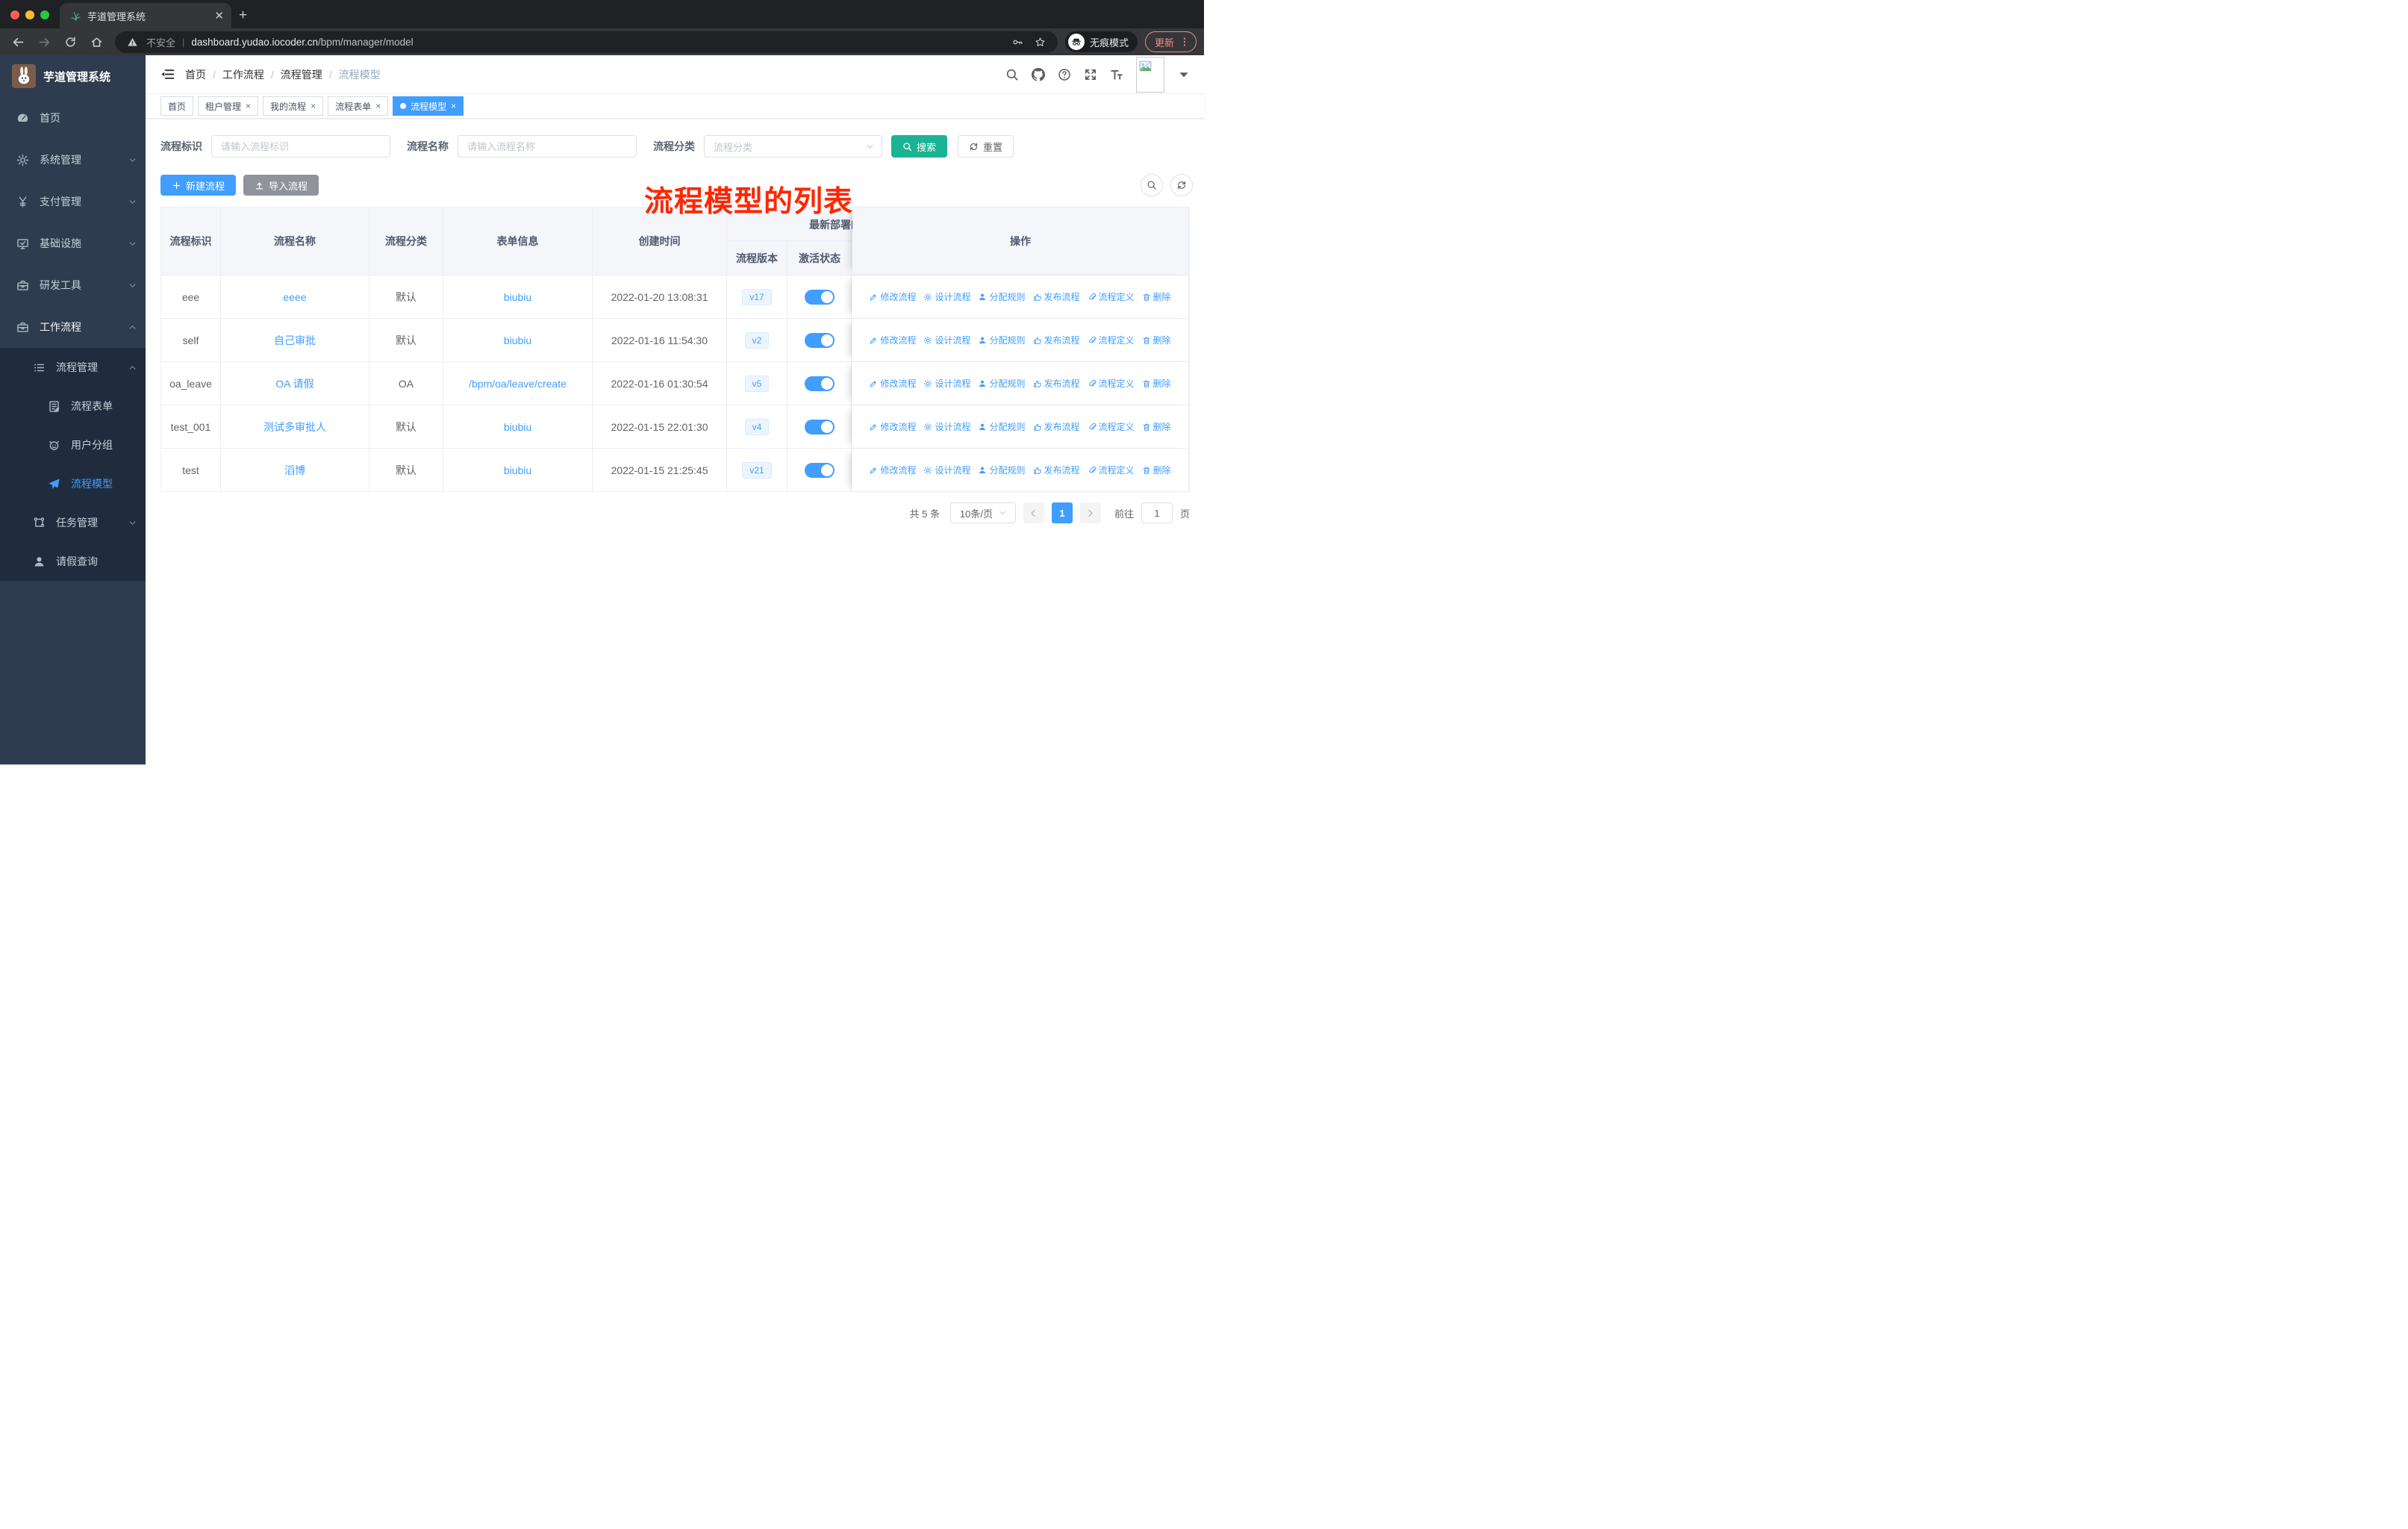 The width and height of the screenshot is (2408, 1529). What do you see at coordinates (300, 146) in the screenshot?
I see `process-id-input` at bounding box center [300, 146].